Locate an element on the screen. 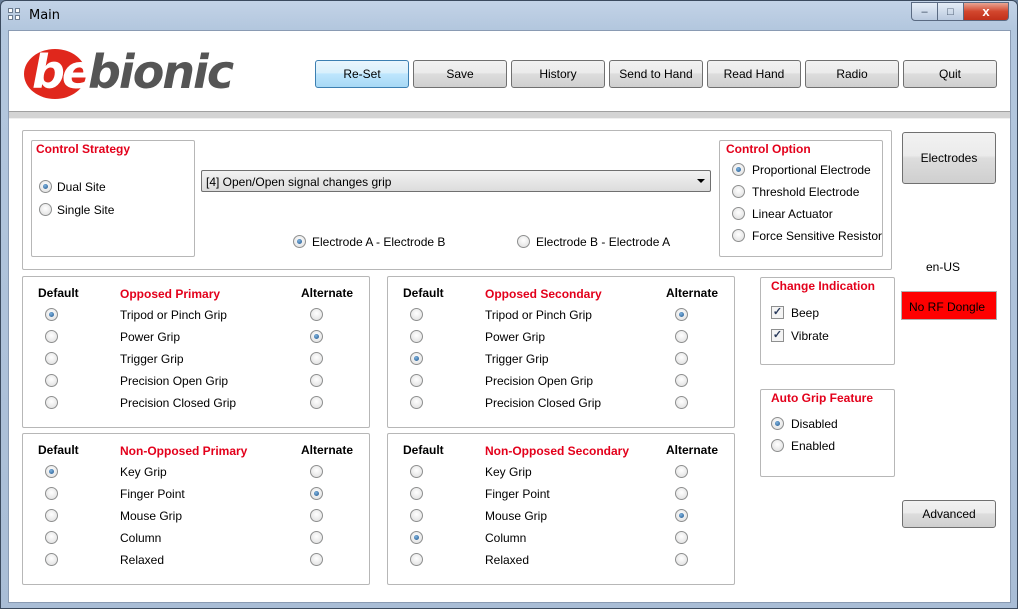  change-indication-title: Change Indication is located at coordinates (823, 286).